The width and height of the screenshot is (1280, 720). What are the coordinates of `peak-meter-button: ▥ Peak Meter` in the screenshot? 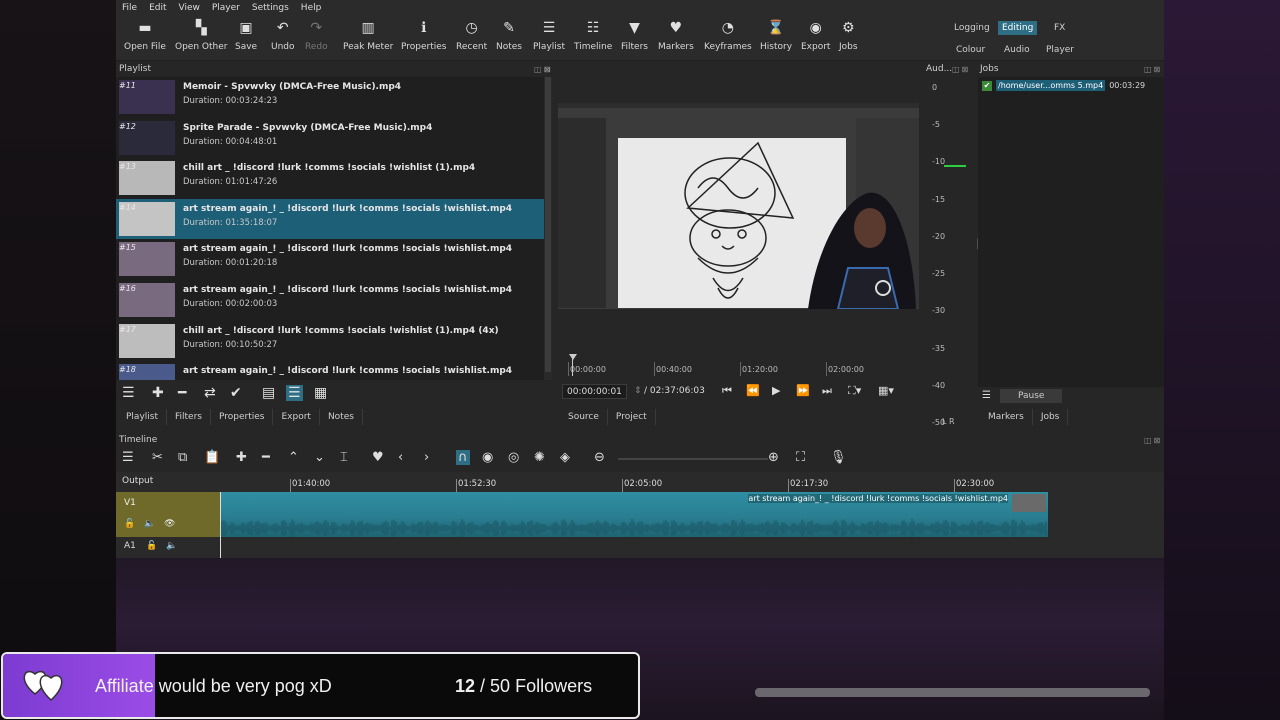 It's located at (368, 35).